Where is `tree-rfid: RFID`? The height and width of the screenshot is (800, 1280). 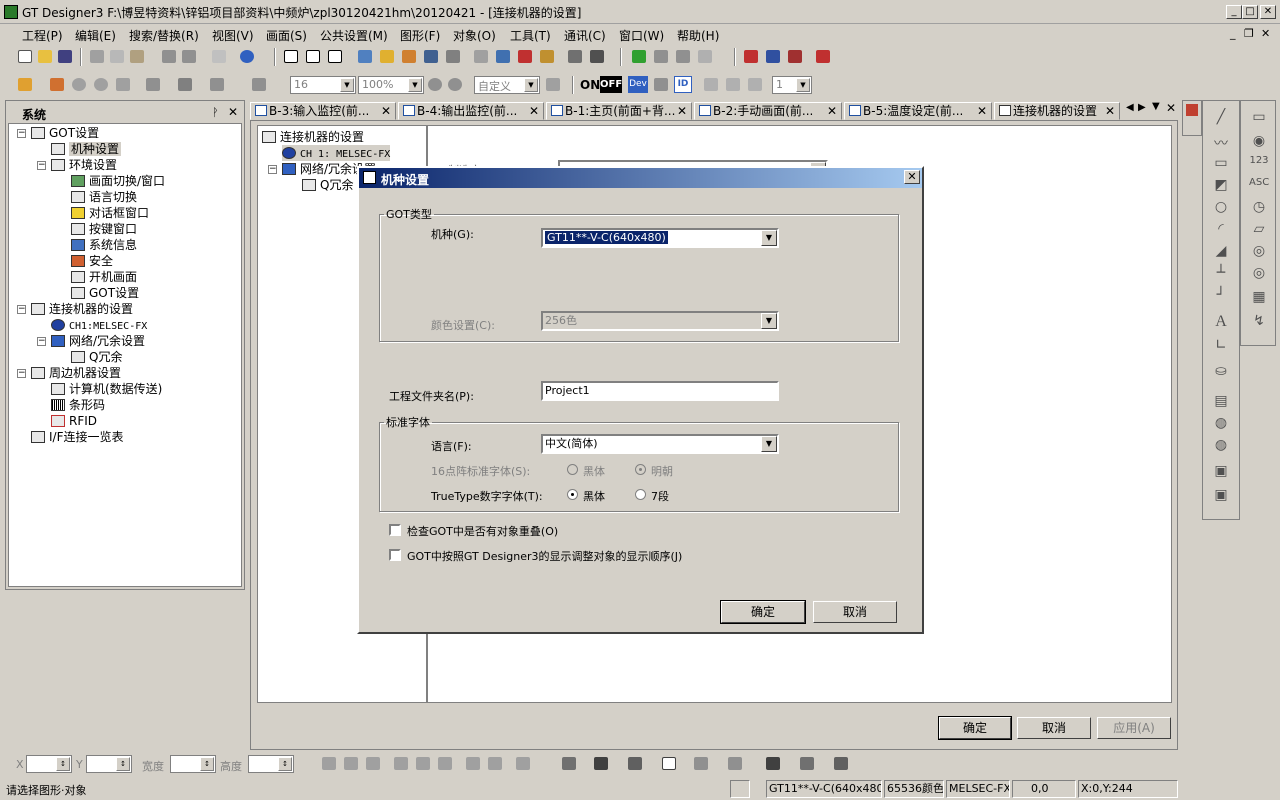
tree-rfid: RFID is located at coordinates (74, 421).